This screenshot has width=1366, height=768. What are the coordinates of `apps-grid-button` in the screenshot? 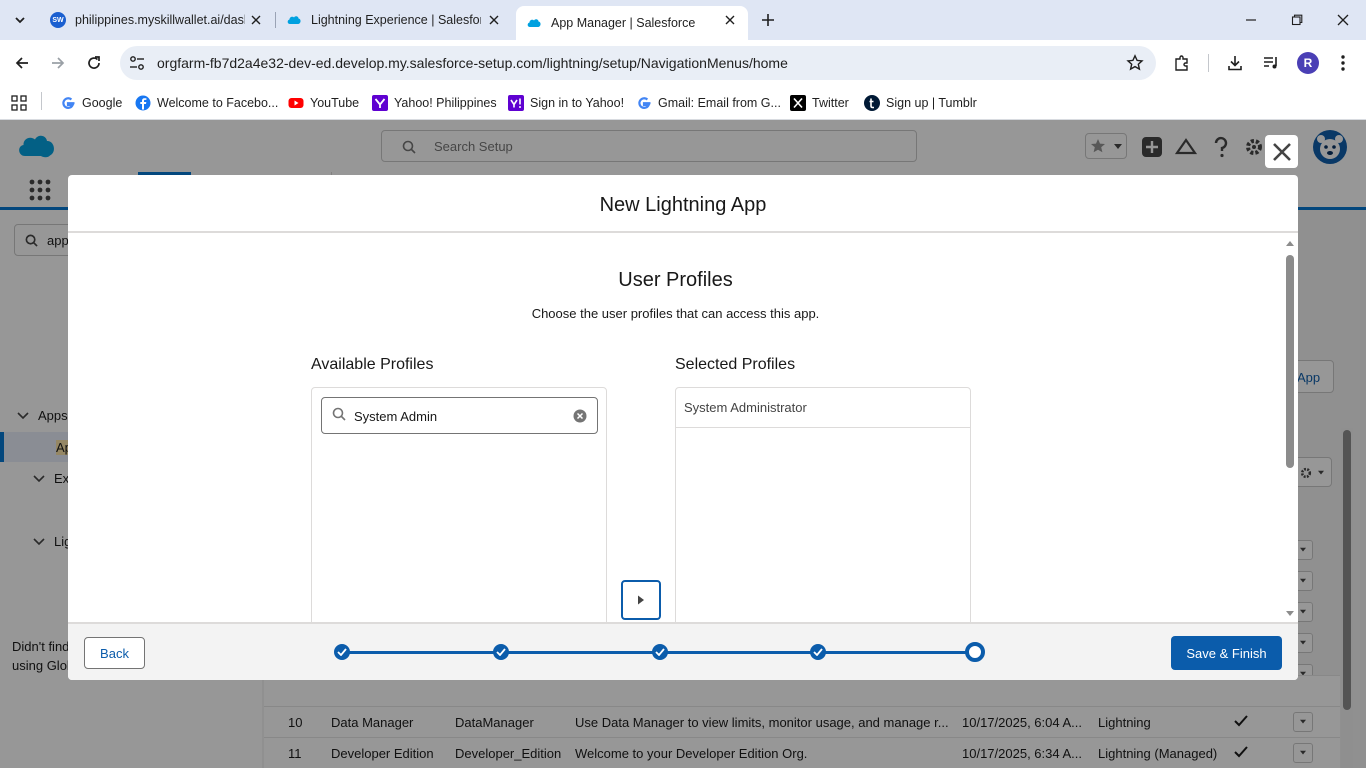 It's located at (19, 103).